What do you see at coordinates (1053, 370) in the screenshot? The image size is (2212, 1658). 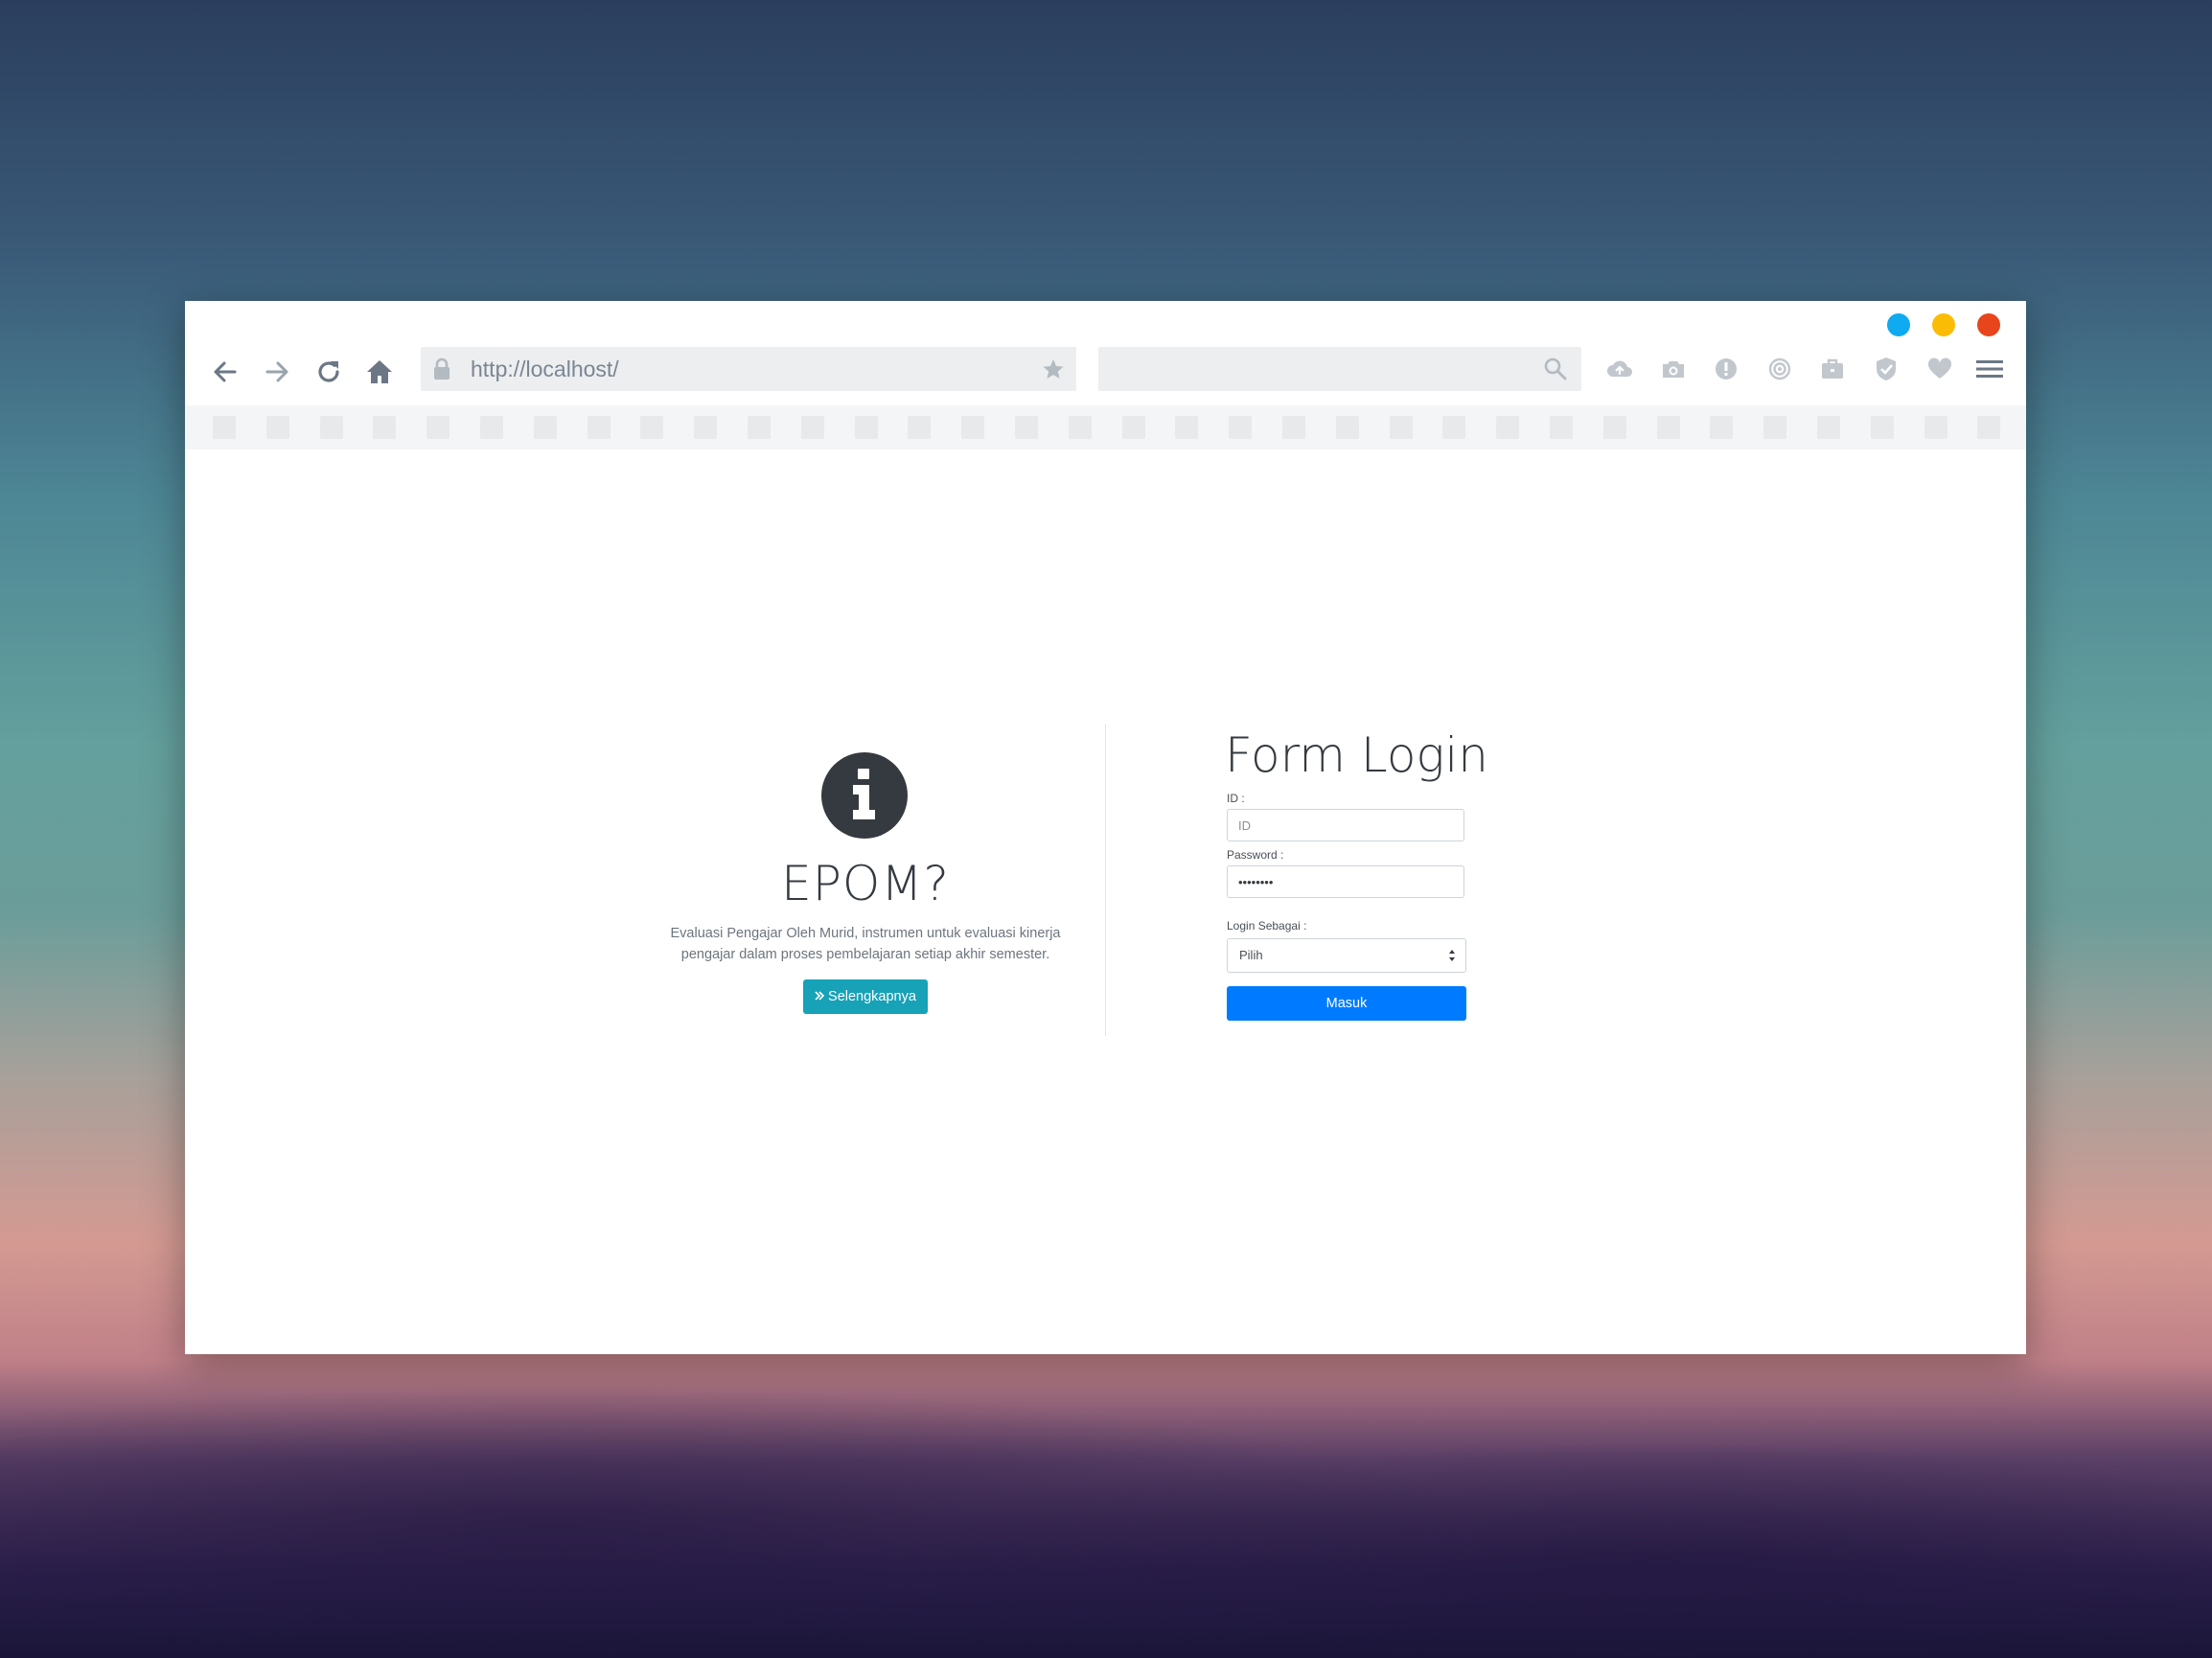 I see `bookmark-star-icon` at bounding box center [1053, 370].